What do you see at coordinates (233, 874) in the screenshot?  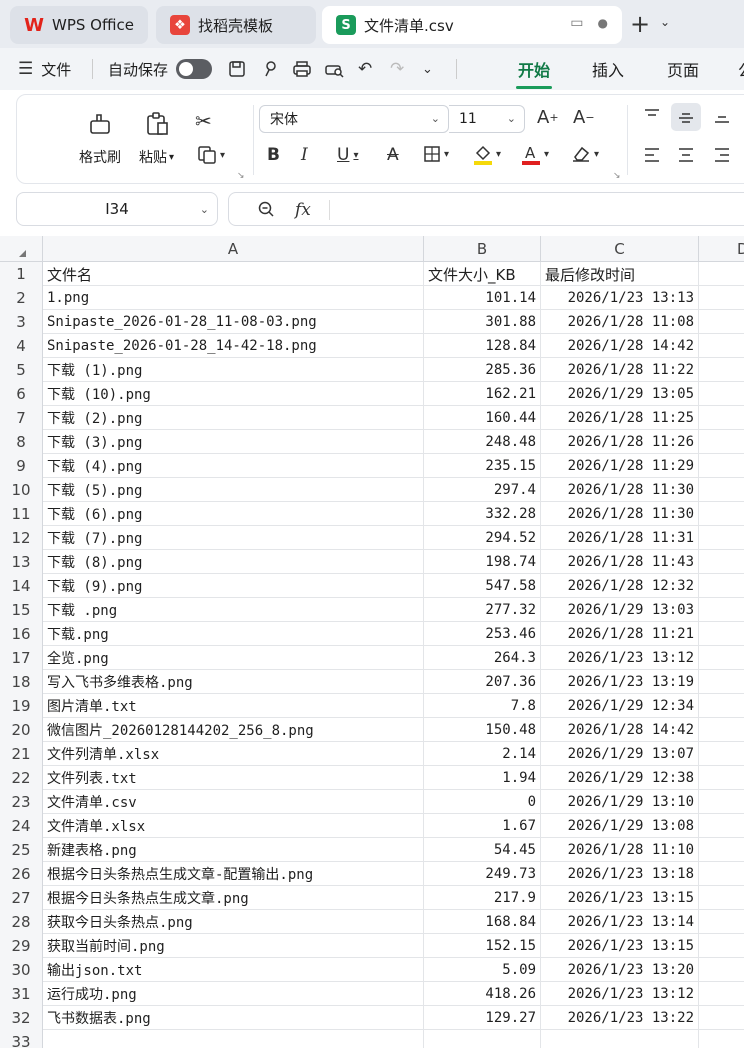 I see `cell-file-name: 根据今日头条热点生成文章-配置输出.png` at bounding box center [233, 874].